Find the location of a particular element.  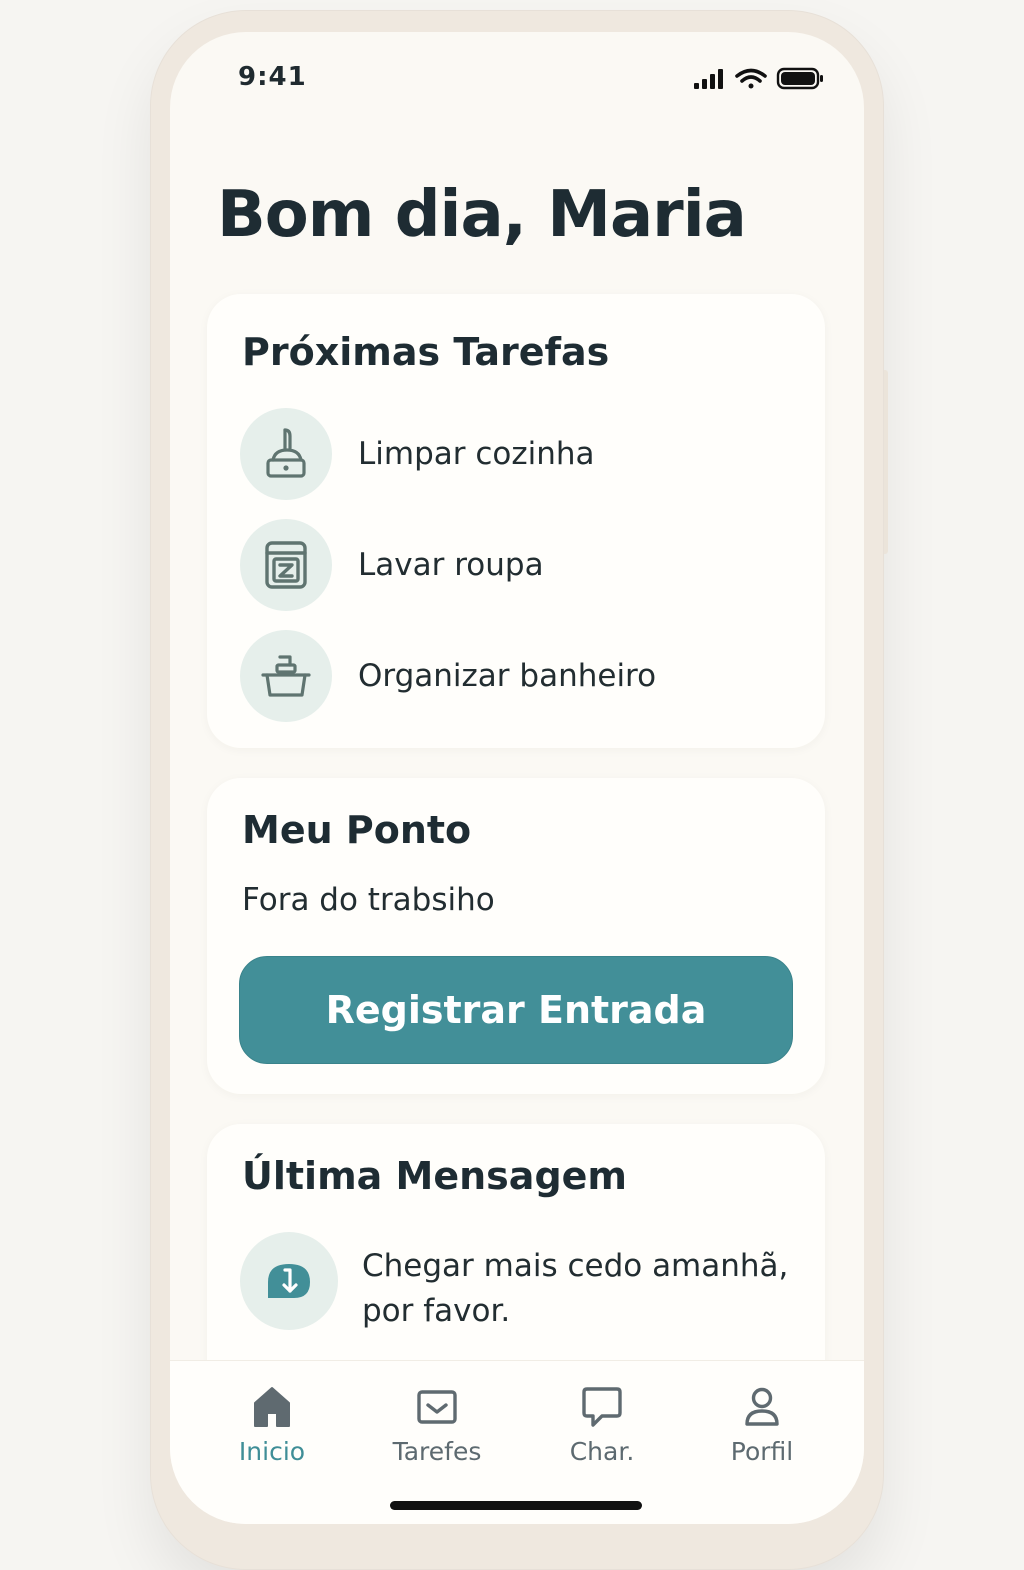

time-clock-title: Meu Ponto is located at coordinates (357, 830).